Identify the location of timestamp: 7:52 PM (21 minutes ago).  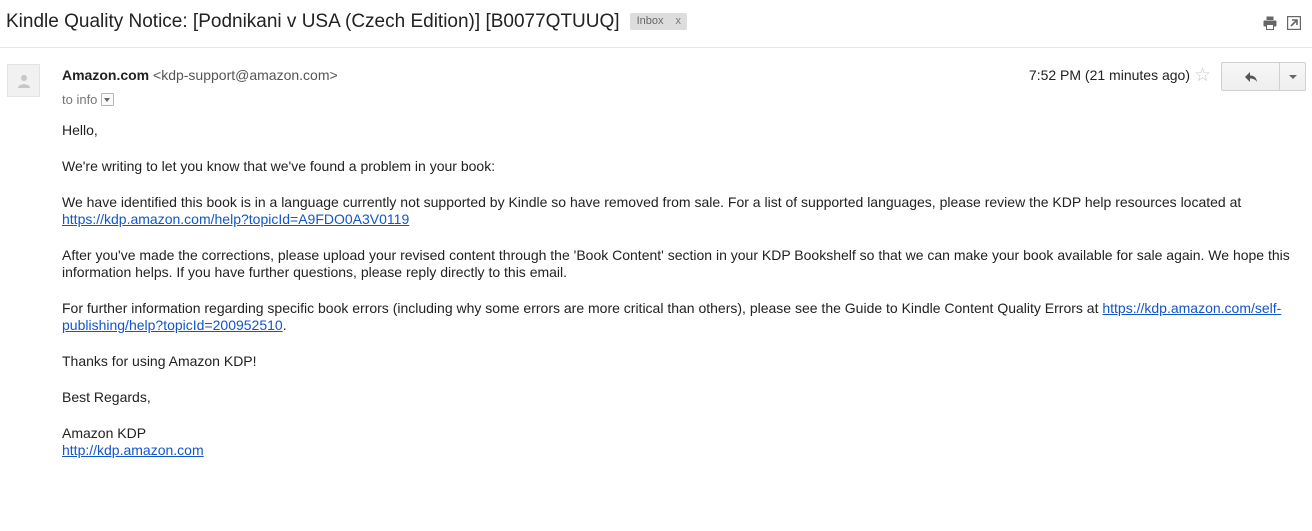
(1109, 75).